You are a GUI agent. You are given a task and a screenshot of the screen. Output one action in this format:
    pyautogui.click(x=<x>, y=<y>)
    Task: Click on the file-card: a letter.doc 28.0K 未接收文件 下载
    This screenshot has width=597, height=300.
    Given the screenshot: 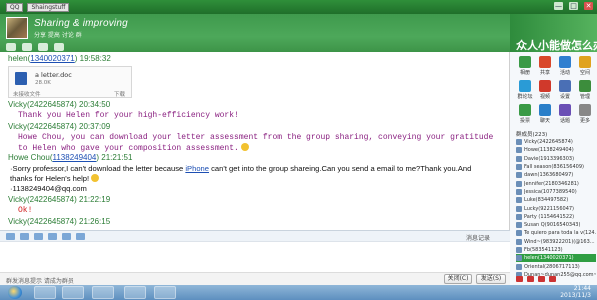 What is the action you would take?
    pyautogui.click(x=70, y=82)
    